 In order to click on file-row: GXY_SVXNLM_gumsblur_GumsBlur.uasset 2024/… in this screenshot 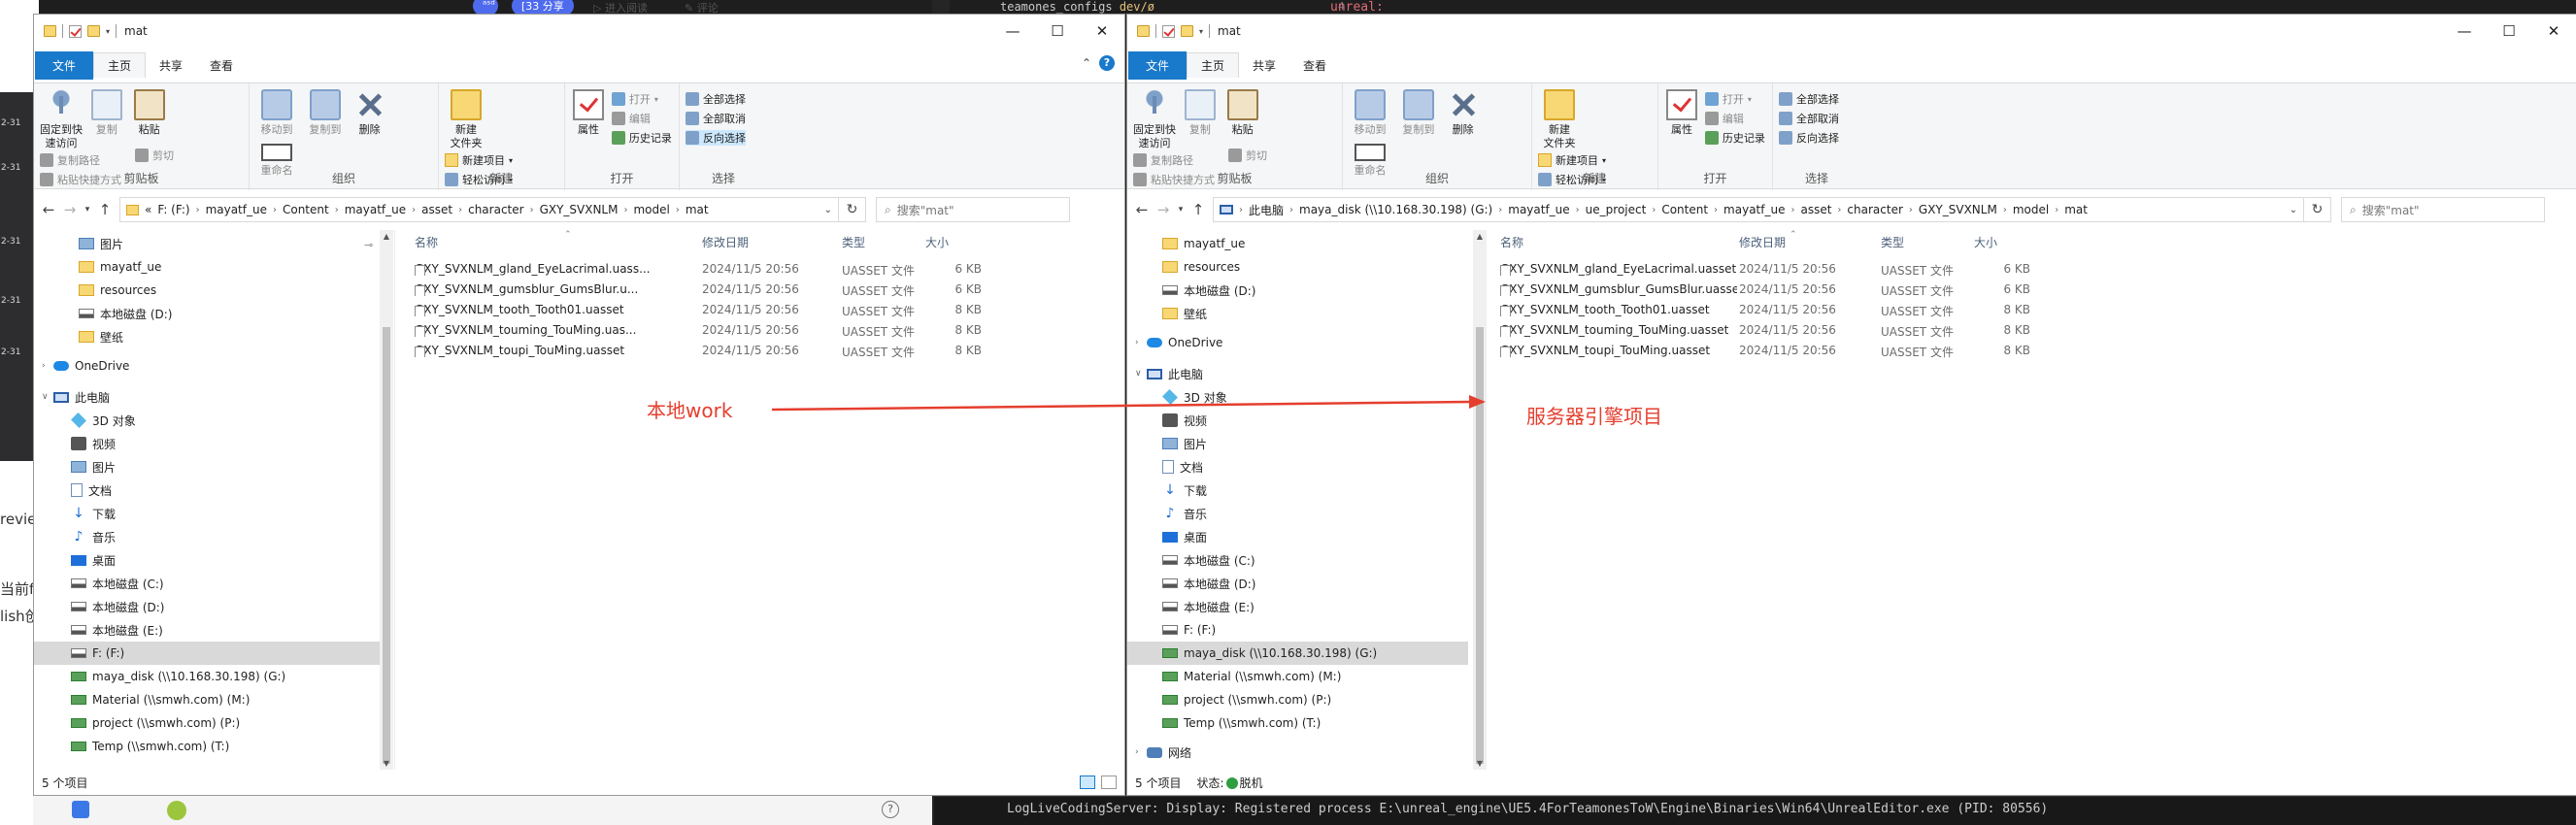, I will do `click(2033, 290)`.